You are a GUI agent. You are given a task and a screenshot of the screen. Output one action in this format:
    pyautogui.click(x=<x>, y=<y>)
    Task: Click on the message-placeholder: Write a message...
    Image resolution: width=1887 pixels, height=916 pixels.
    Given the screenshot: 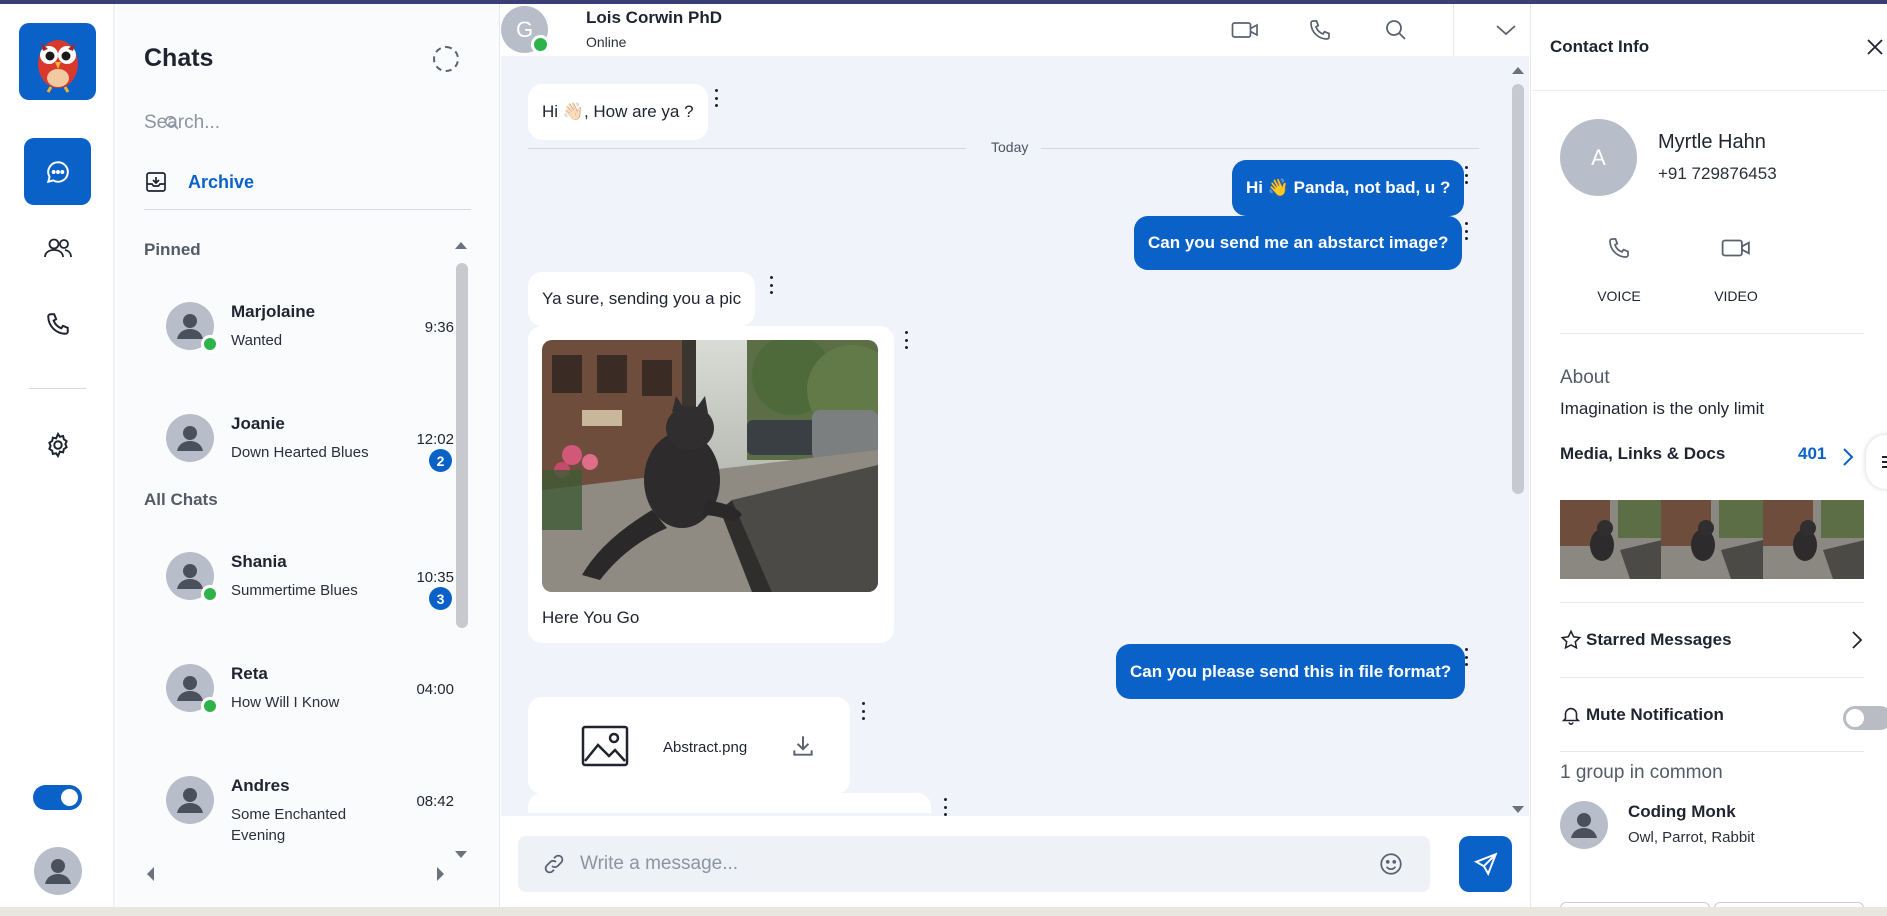 What is the action you would take?
    pyautogui.click(x=659, y=863)
    